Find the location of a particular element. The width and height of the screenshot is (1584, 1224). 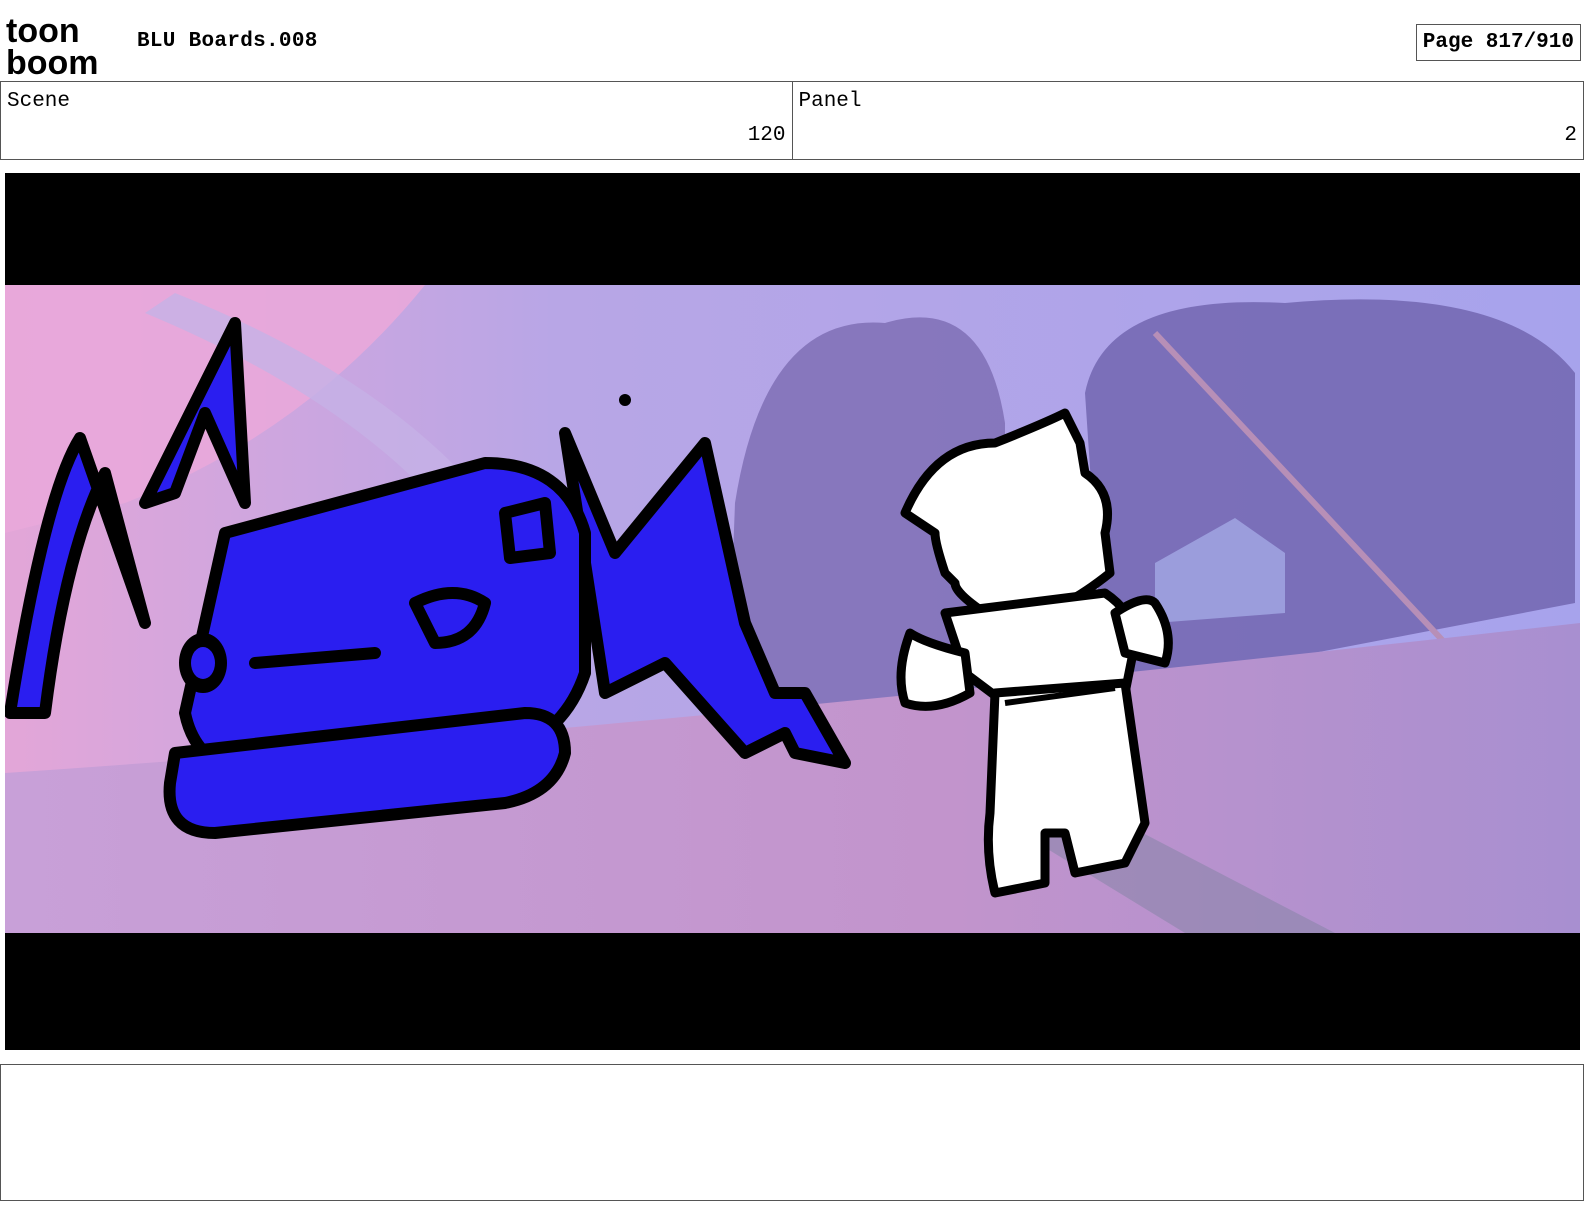

scene-cell: Scene 120 is located at coordinates (396, 120).